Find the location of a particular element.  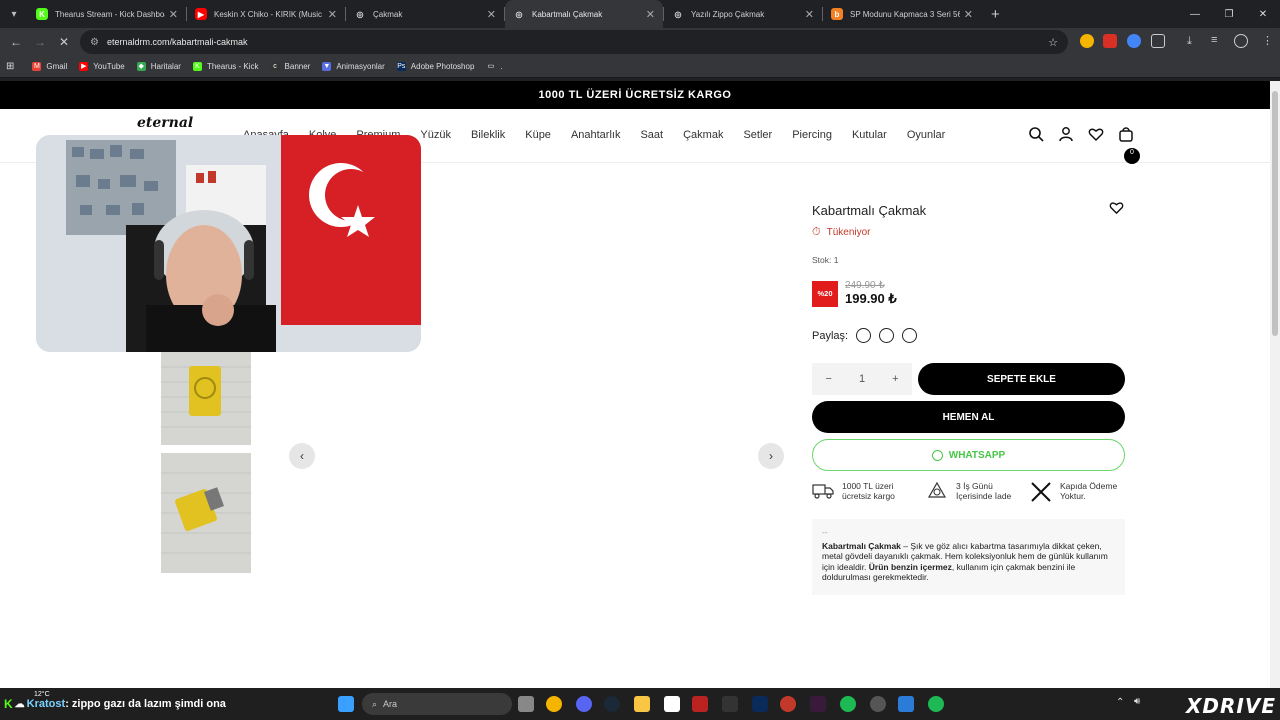

buy-now-button: HEMEN AL is located at coordinates (968, 417).